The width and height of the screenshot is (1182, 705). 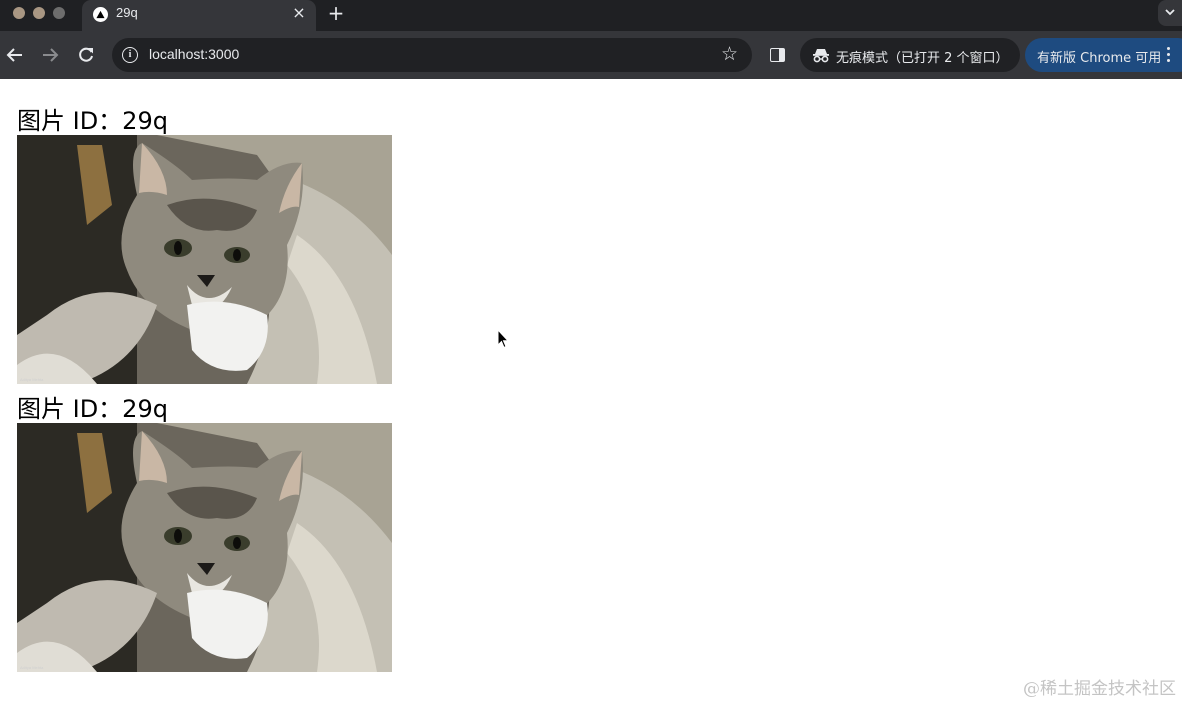 I want to click on bookmark-star-icon: ☆, so click(x=729, y=54).